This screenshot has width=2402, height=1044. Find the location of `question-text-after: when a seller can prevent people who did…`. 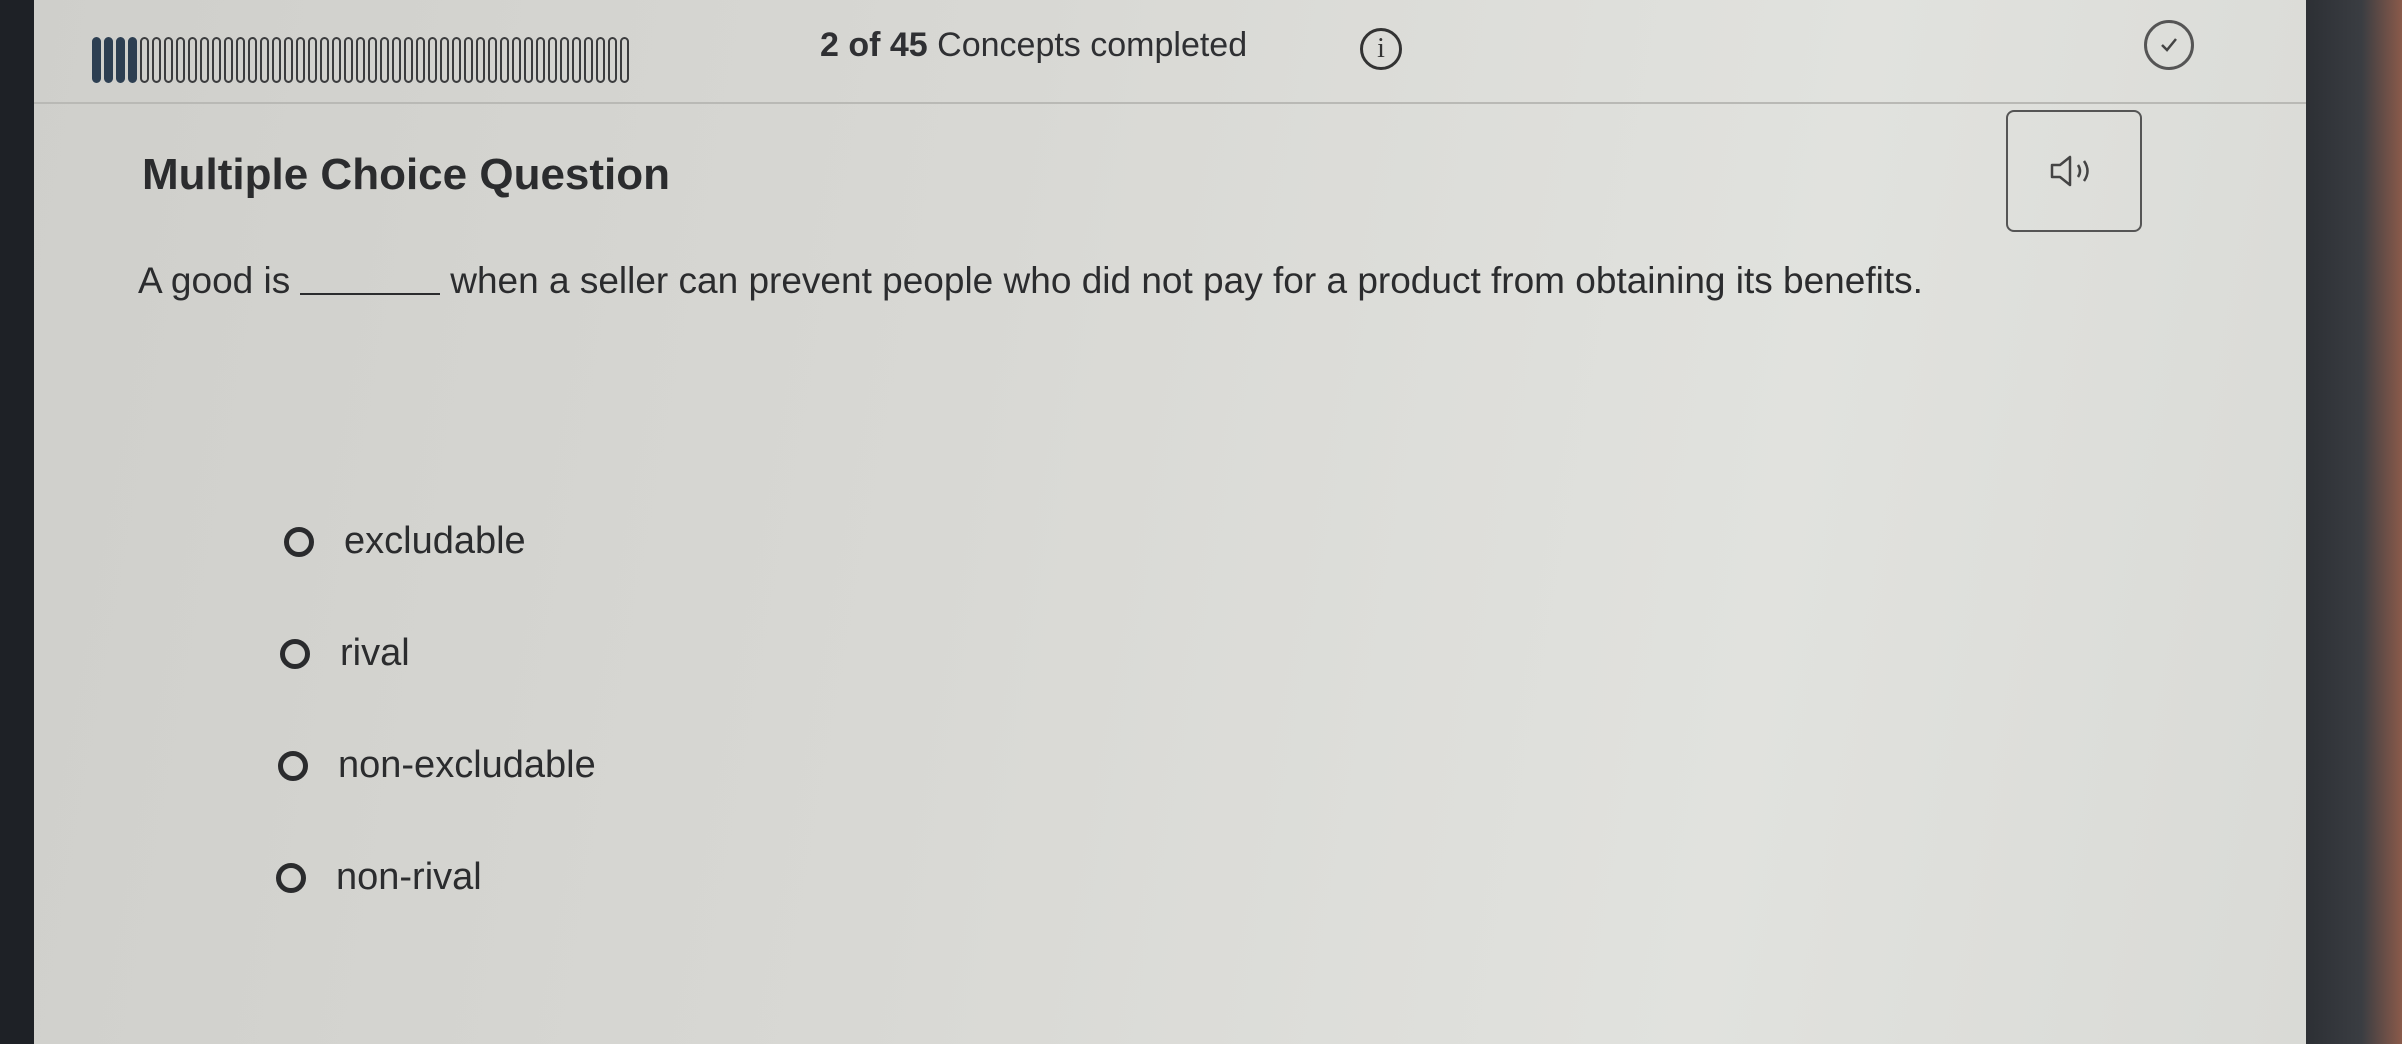

question-text-after: when a seller can prevent people who did… is located at coordinates (1186, 280).